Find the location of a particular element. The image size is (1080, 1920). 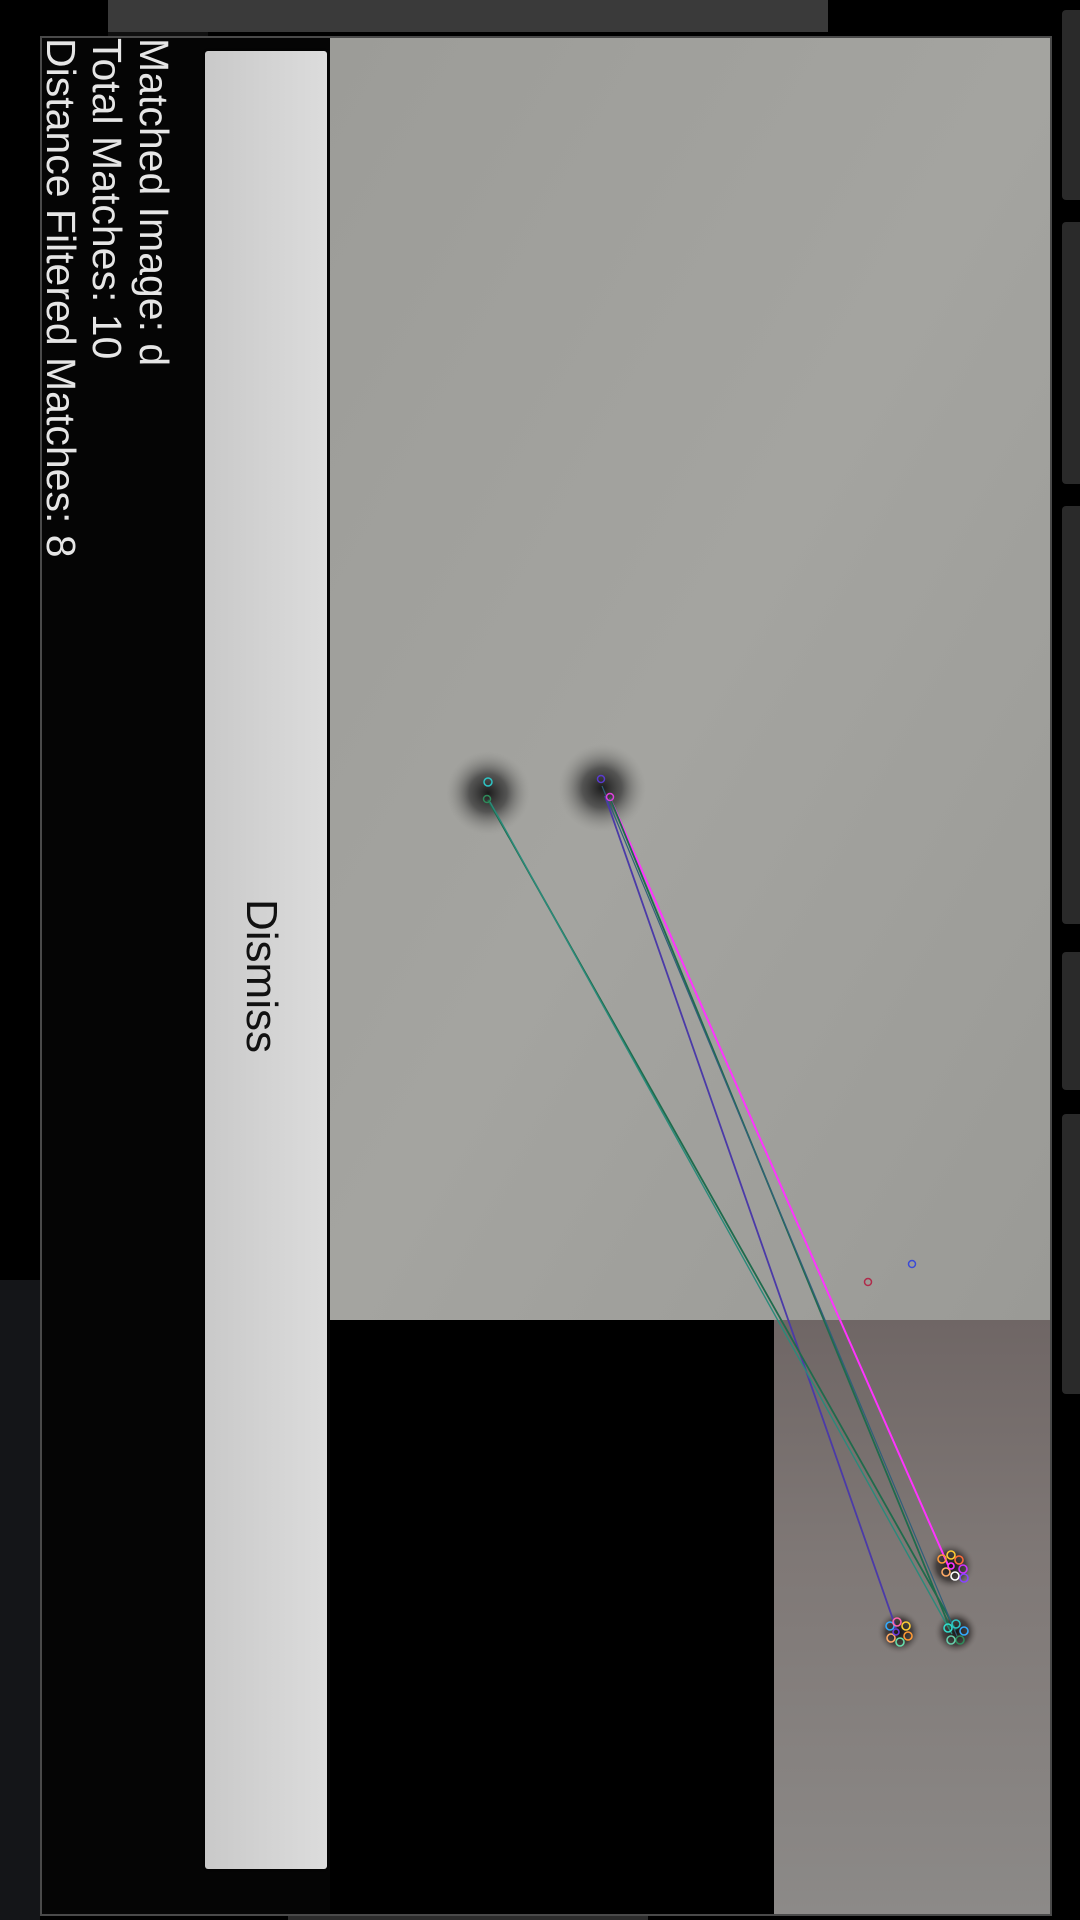

empty-area is located at coordinates (552, 1617).